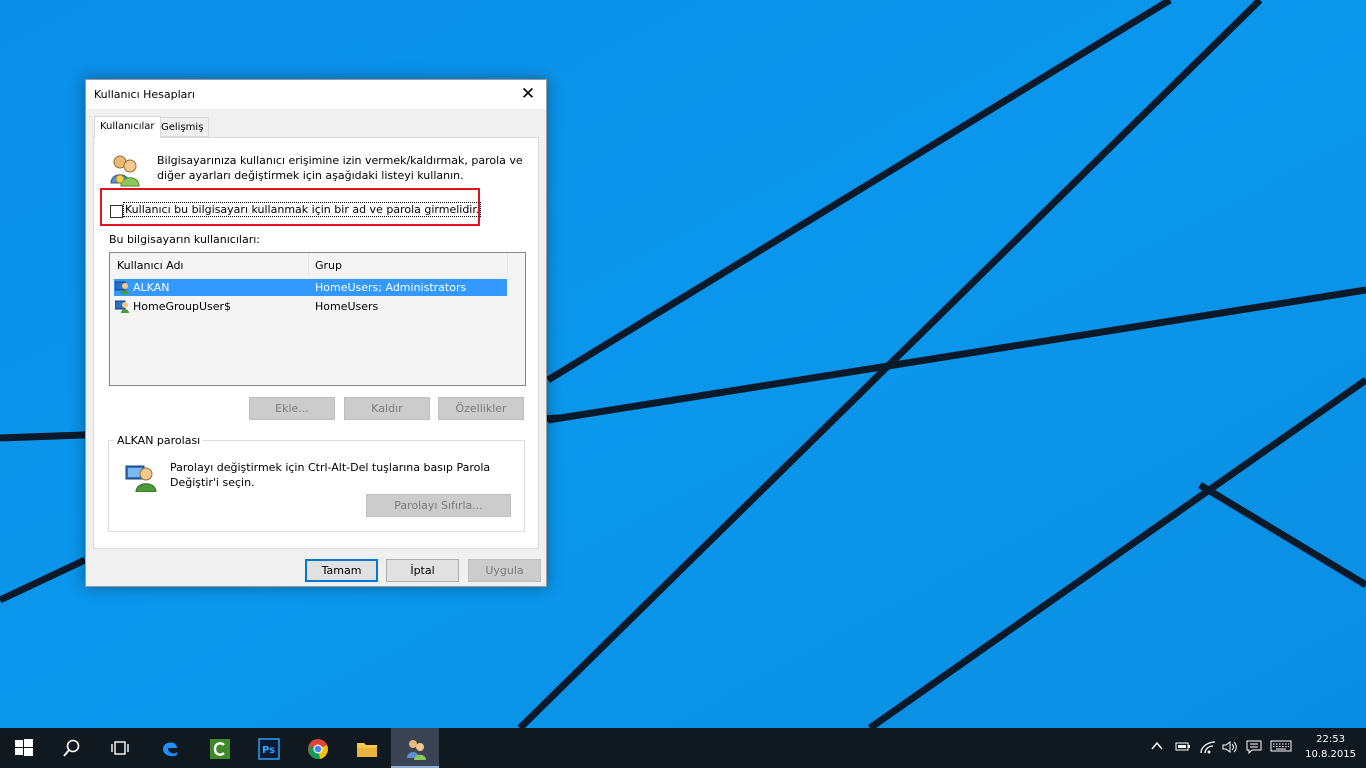 This screenshot has width=1366, height=768. I want to click on column-header-username: Kullanıcı Adı, so click(150, 265).